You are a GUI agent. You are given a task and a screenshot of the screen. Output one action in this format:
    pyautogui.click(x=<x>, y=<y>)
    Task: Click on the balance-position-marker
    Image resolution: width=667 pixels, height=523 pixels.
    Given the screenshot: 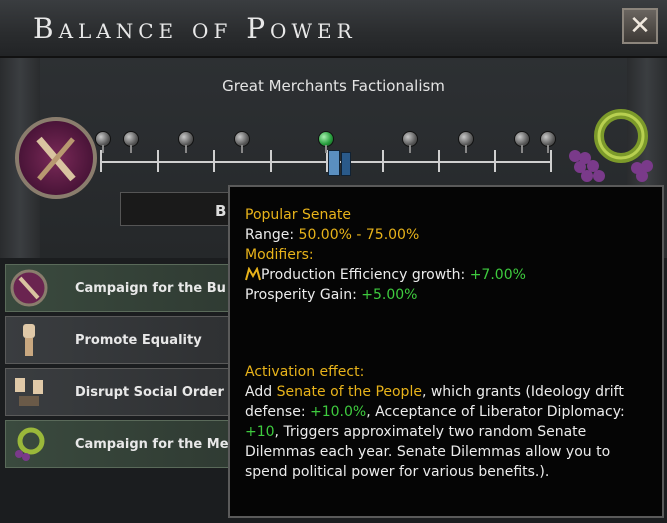 What is the action you would take?
    pyautogui.click(x=334, y=163)
    